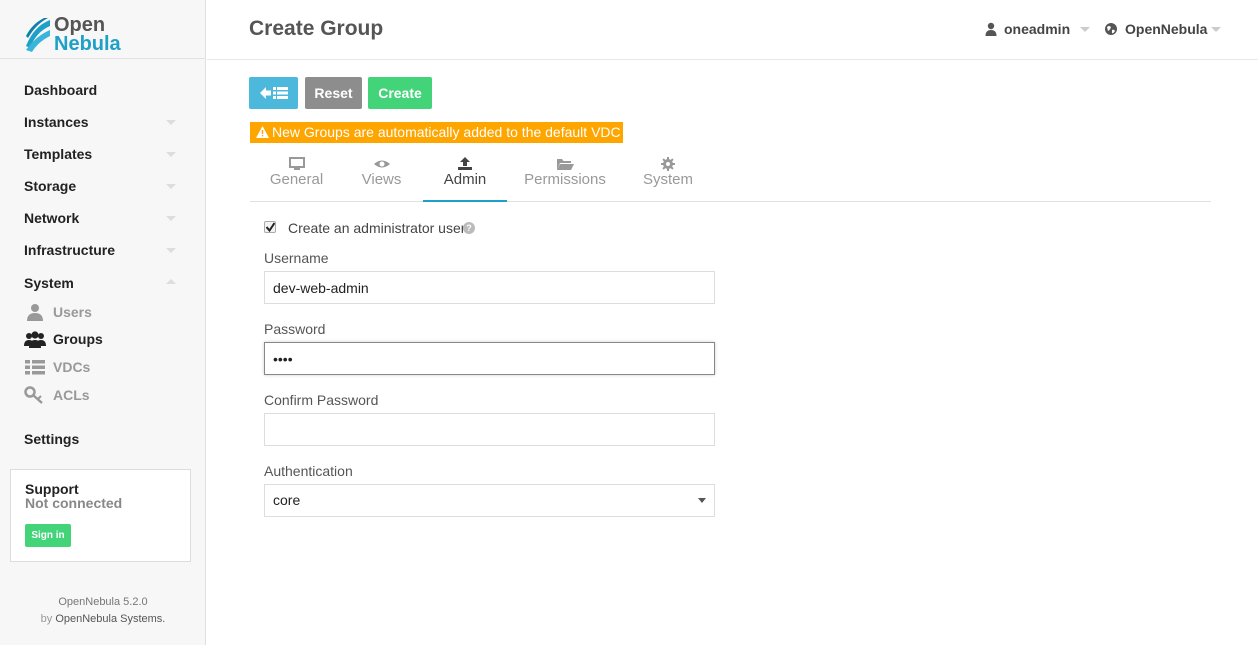  Describe the element at coordinates (469, 228) in the screenshot. I see `help-icon: ?` at that location.